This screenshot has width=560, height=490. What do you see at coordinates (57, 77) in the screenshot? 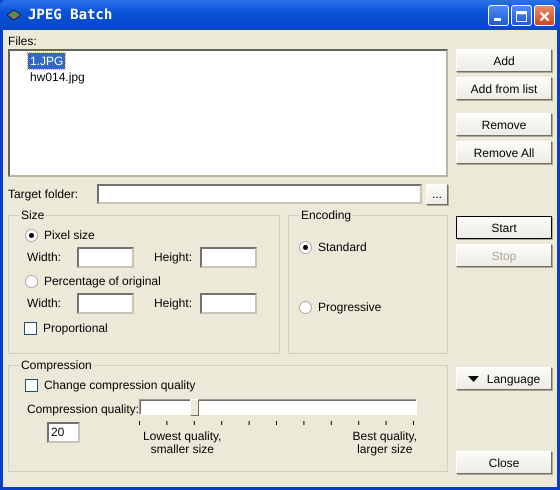
I see `file-item: hw014.jpg` at bounding box center [57, 77].